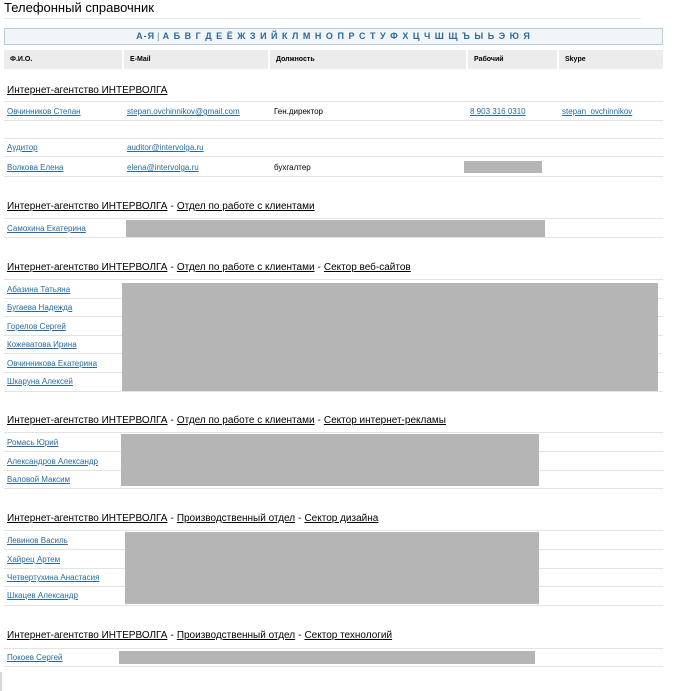 The image size is (673, 691). Describe the element at coordinates (35, 168) in the screenshot. I see `contact-name-link: Волкова Елена` at that location.